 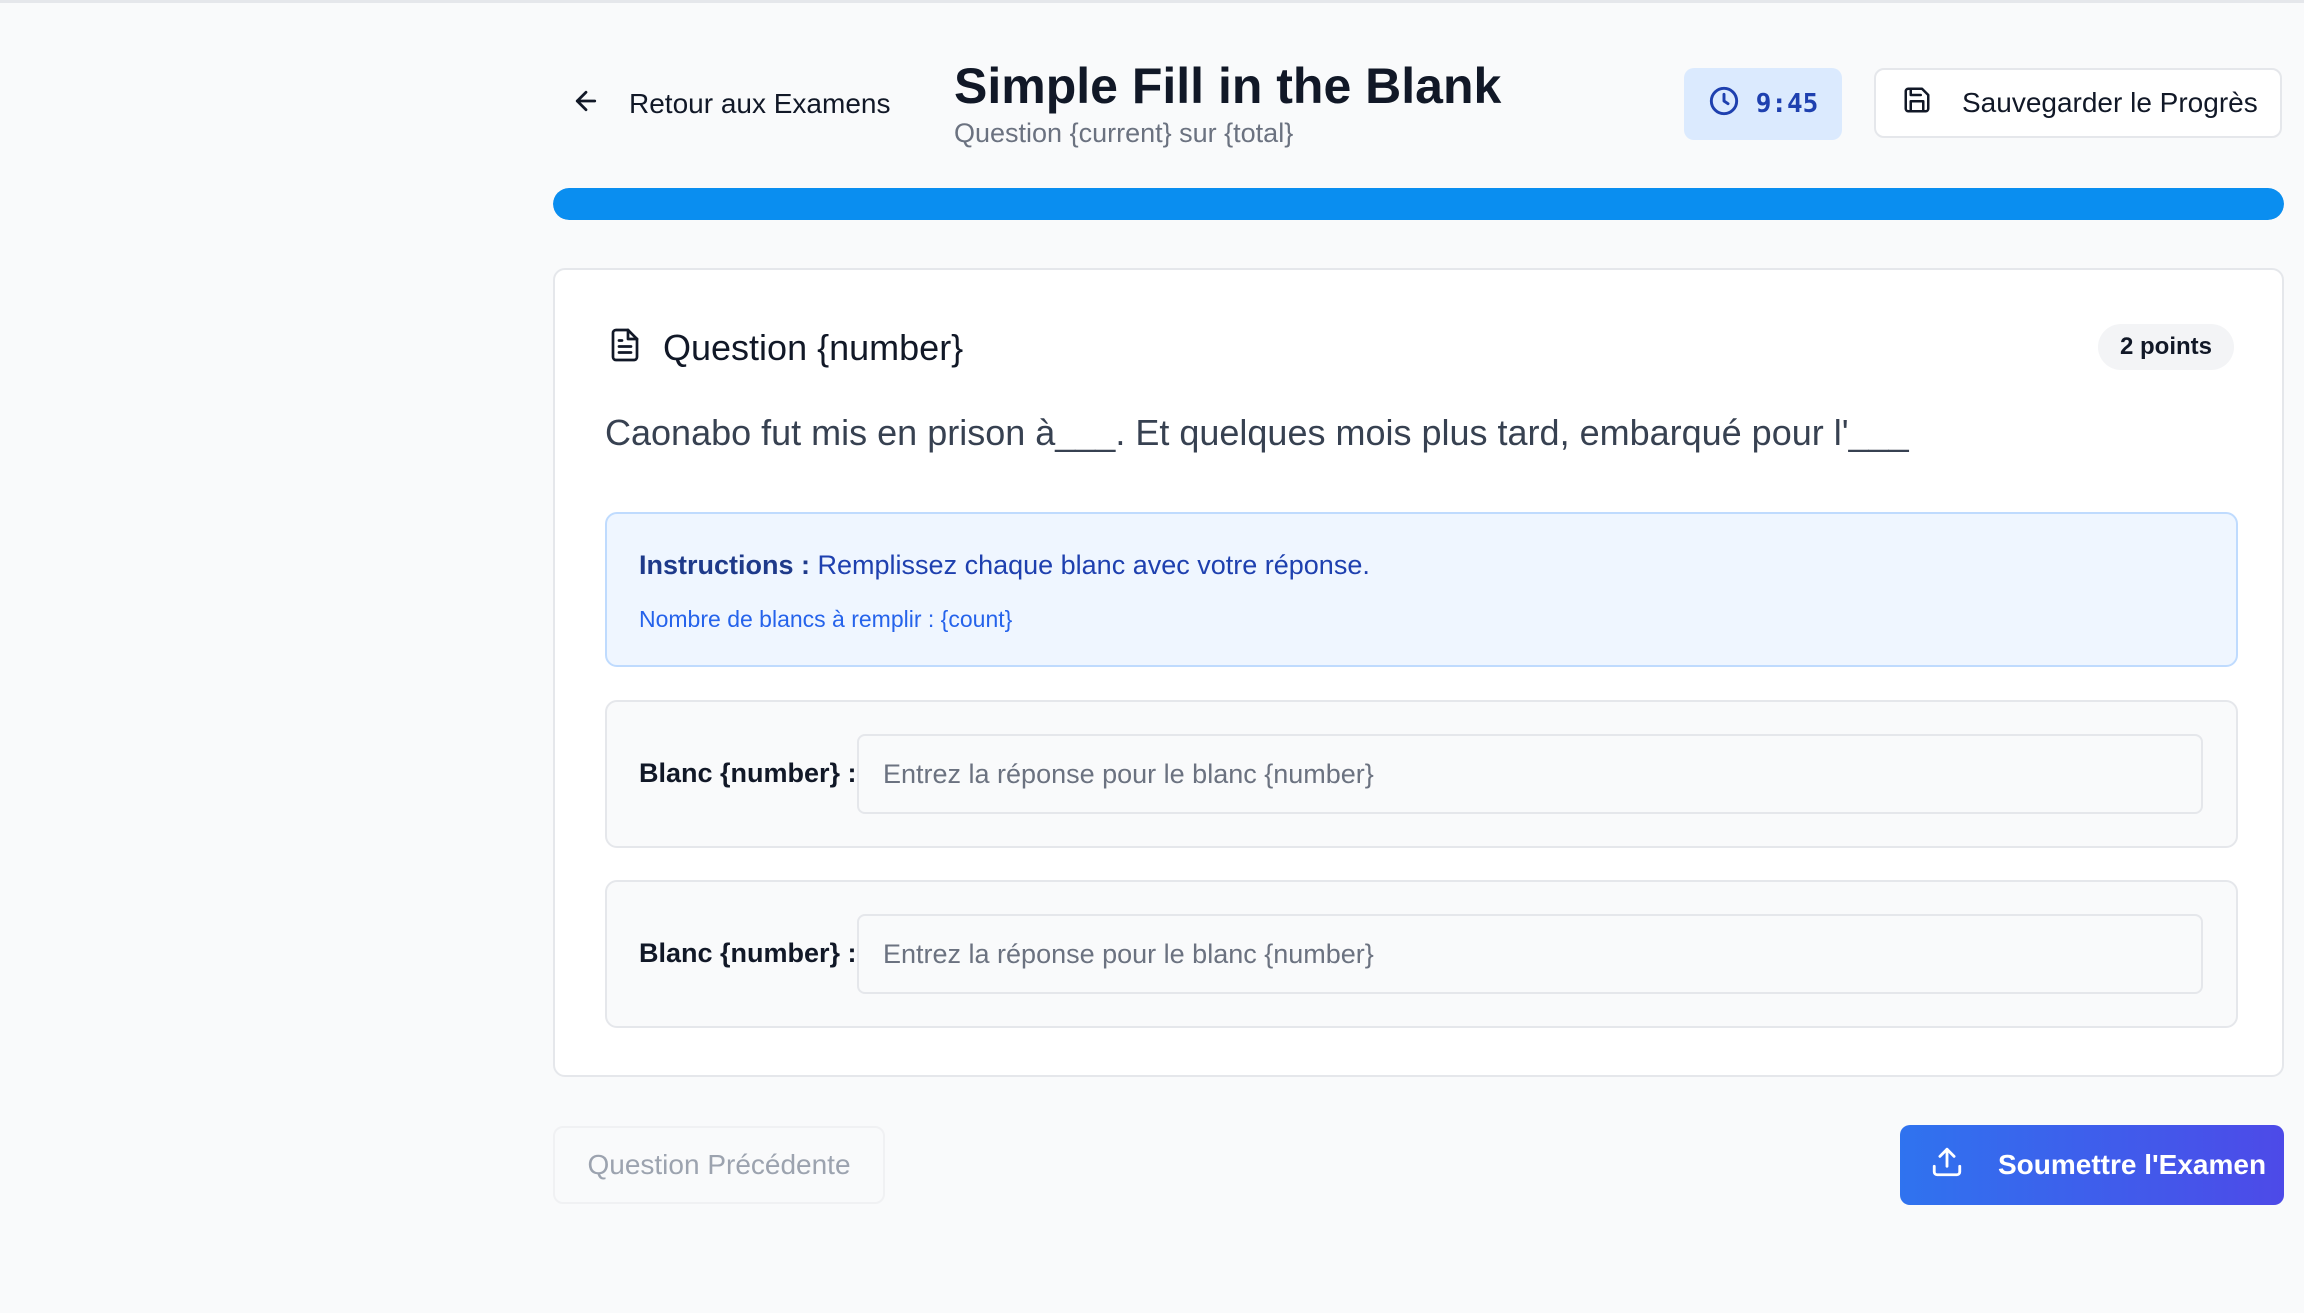 What do you see at coordinates (1787, 104) in the screenshot?
I see `timer-value: 9:45` at bounding box center [1787, 104].